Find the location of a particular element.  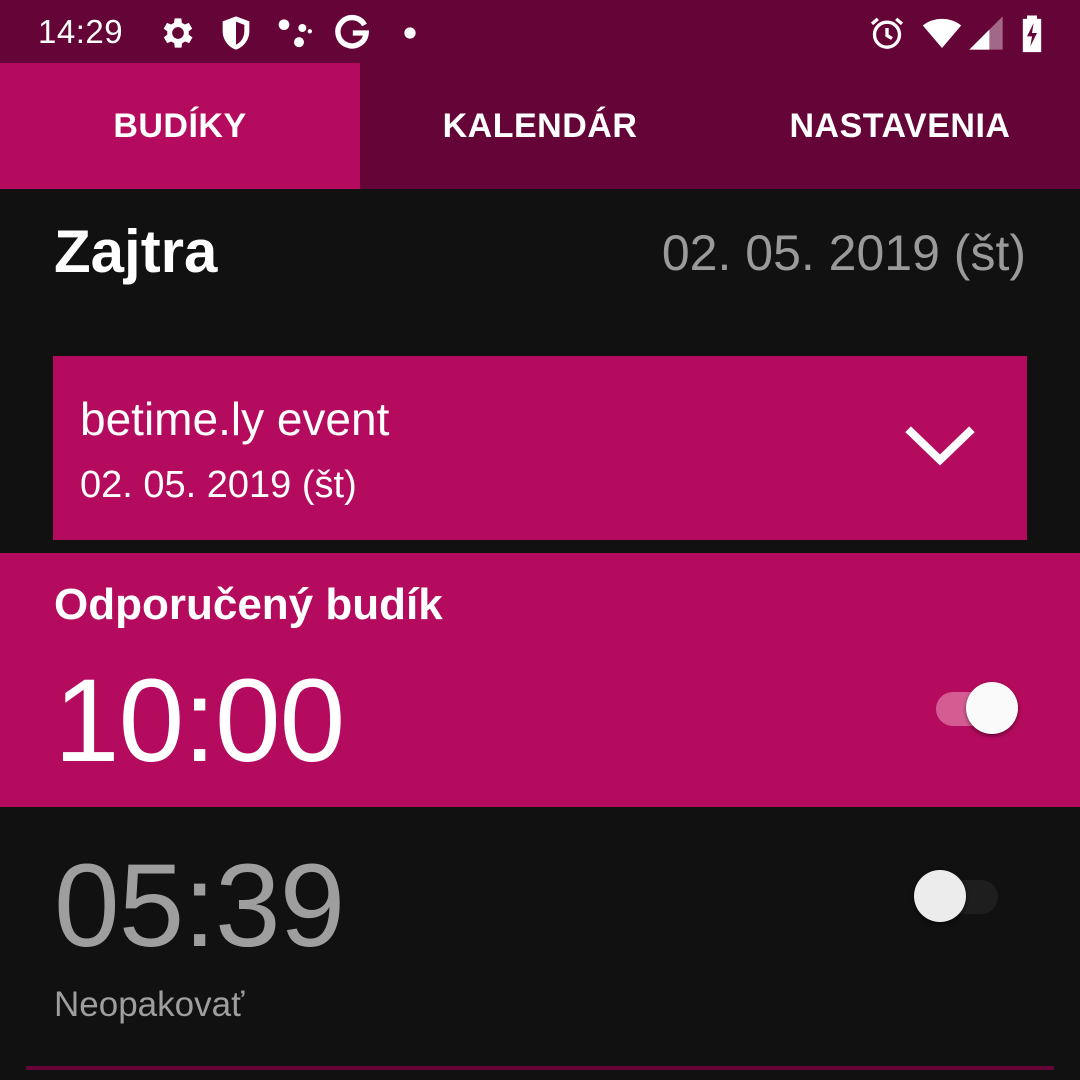

recommended-alarm-label: Odporučený budík is located at coordinates (248, 604).